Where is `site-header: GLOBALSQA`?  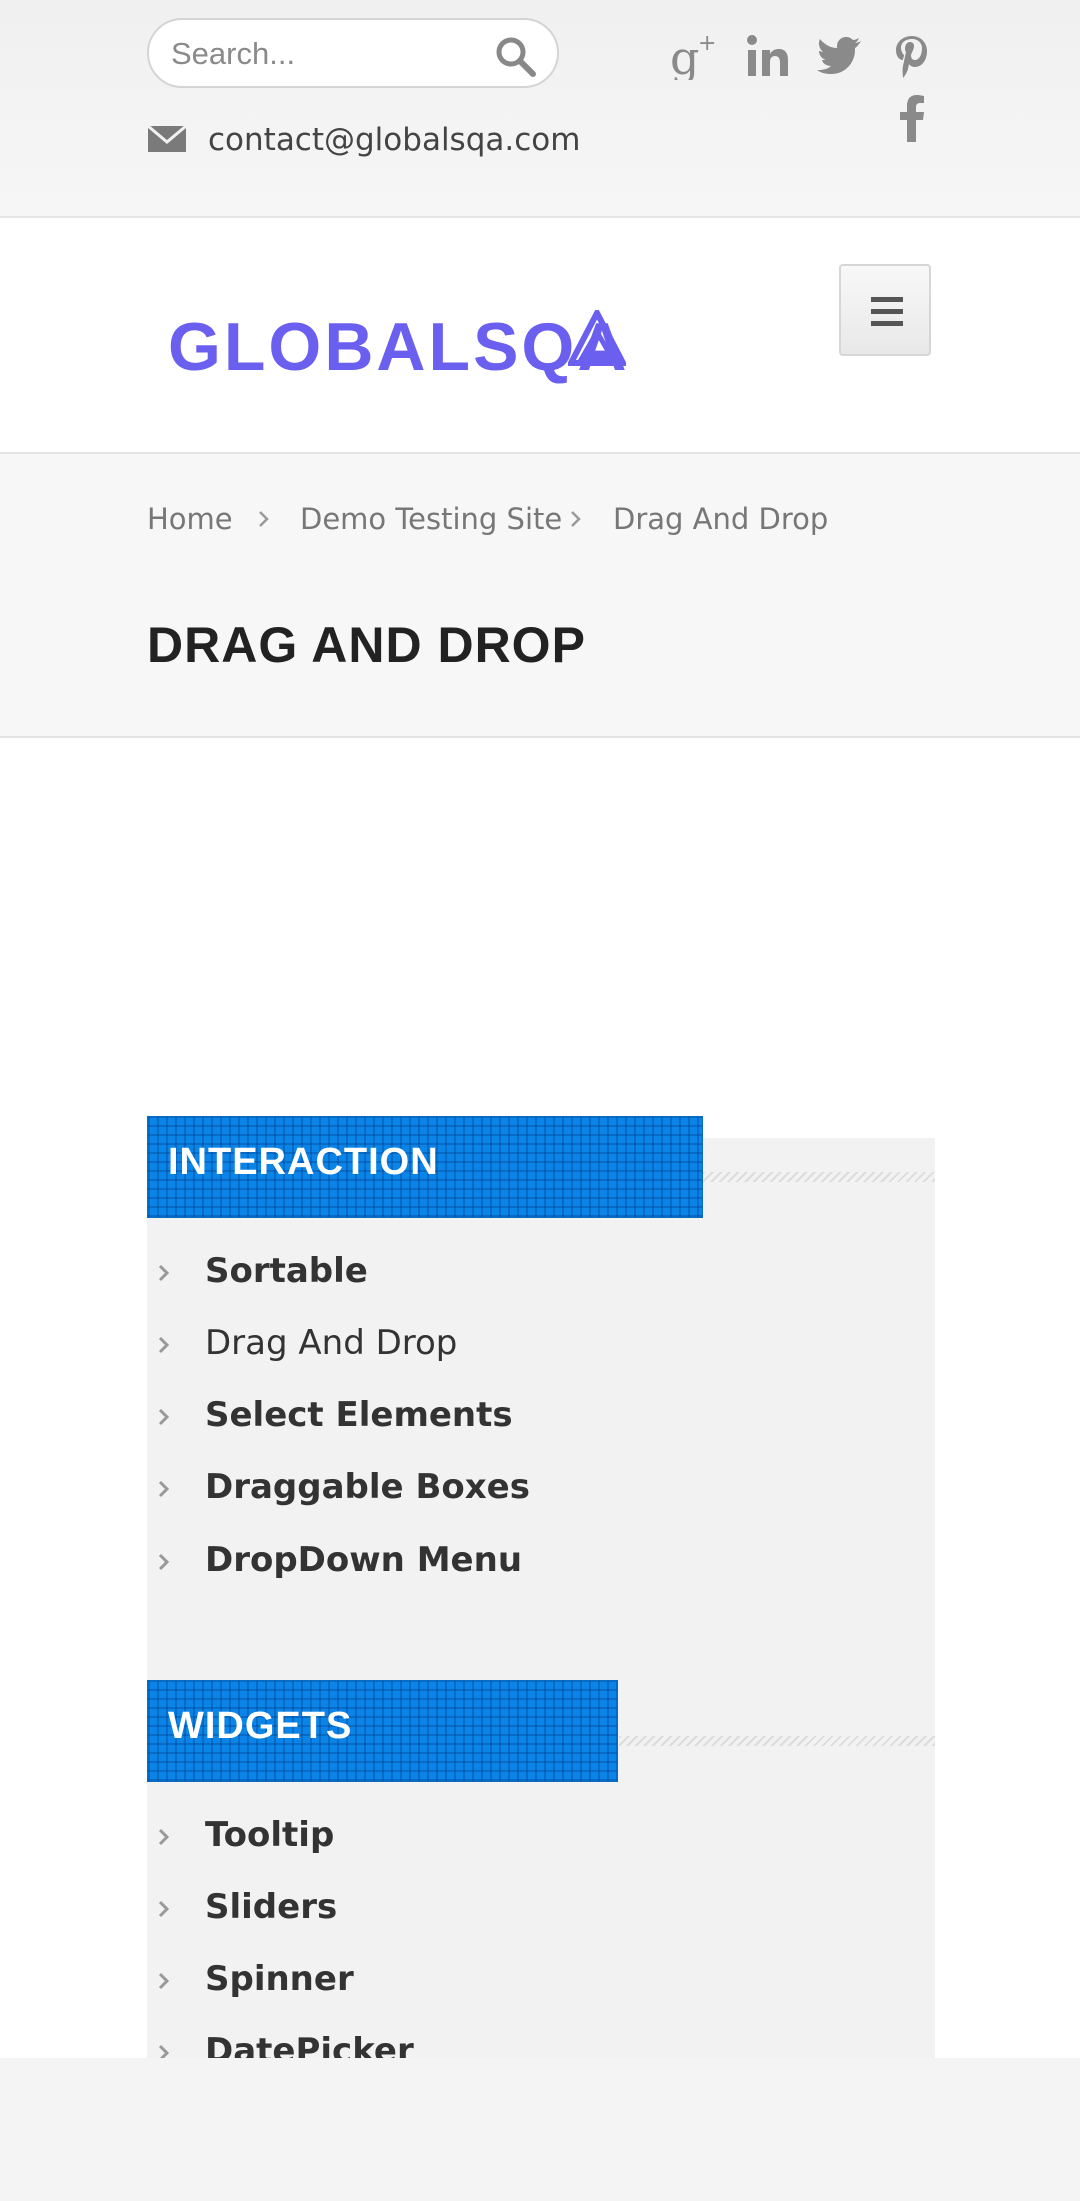
site-header: GLOBALSQA is located at coordinates (540, 336).